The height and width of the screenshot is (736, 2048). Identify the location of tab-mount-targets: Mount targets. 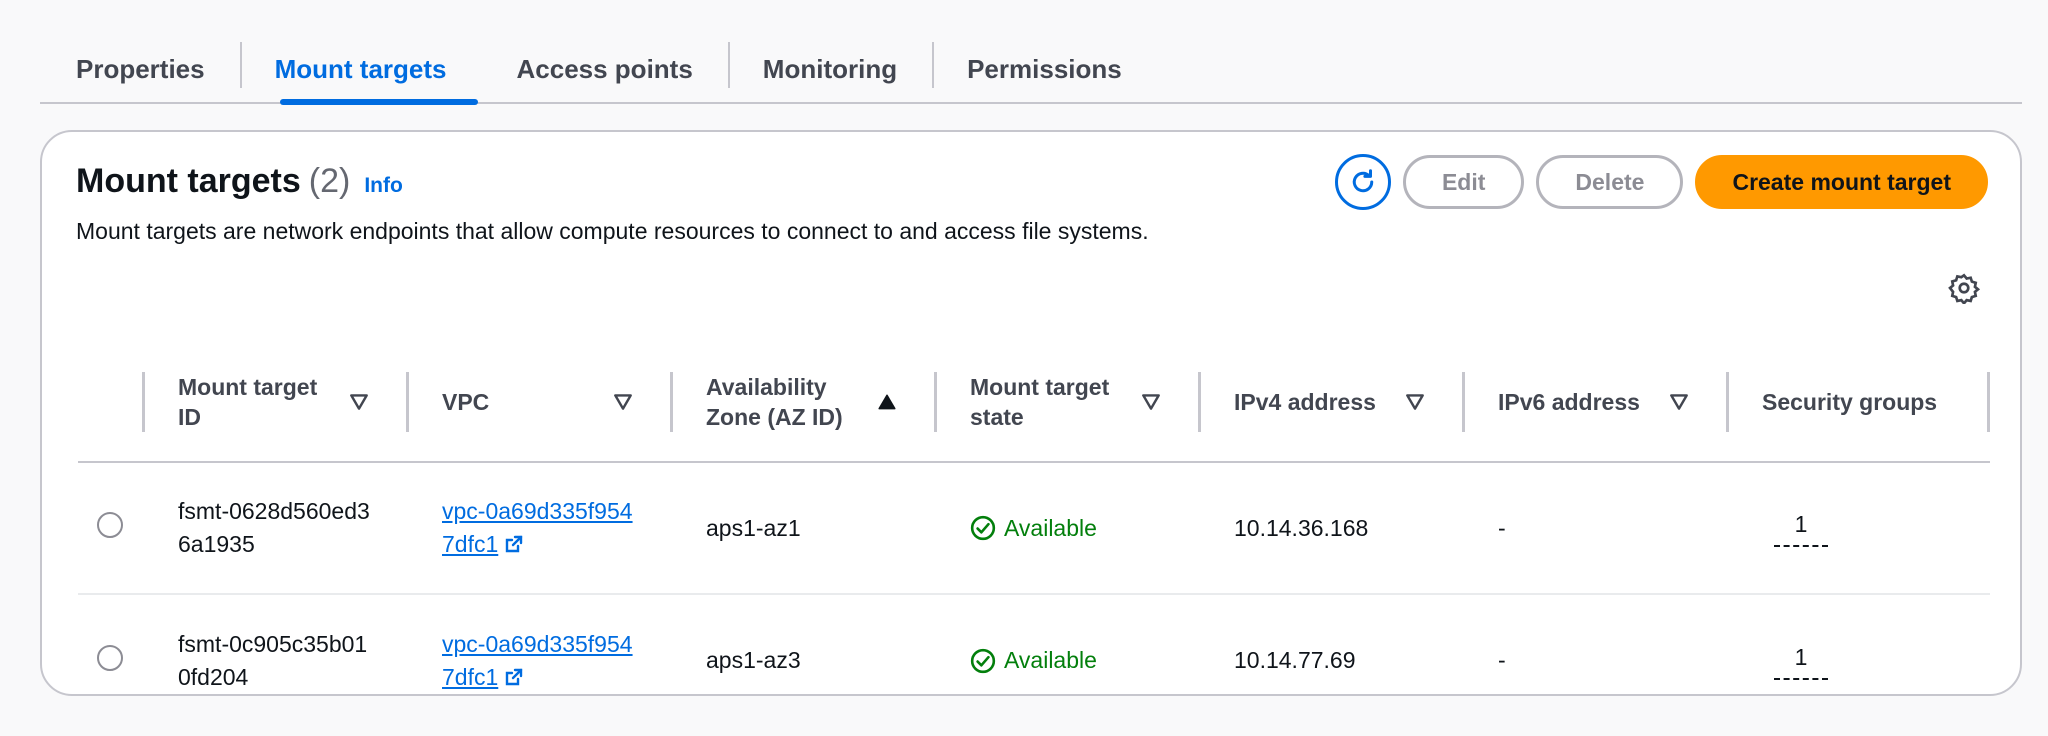
(360, 70).